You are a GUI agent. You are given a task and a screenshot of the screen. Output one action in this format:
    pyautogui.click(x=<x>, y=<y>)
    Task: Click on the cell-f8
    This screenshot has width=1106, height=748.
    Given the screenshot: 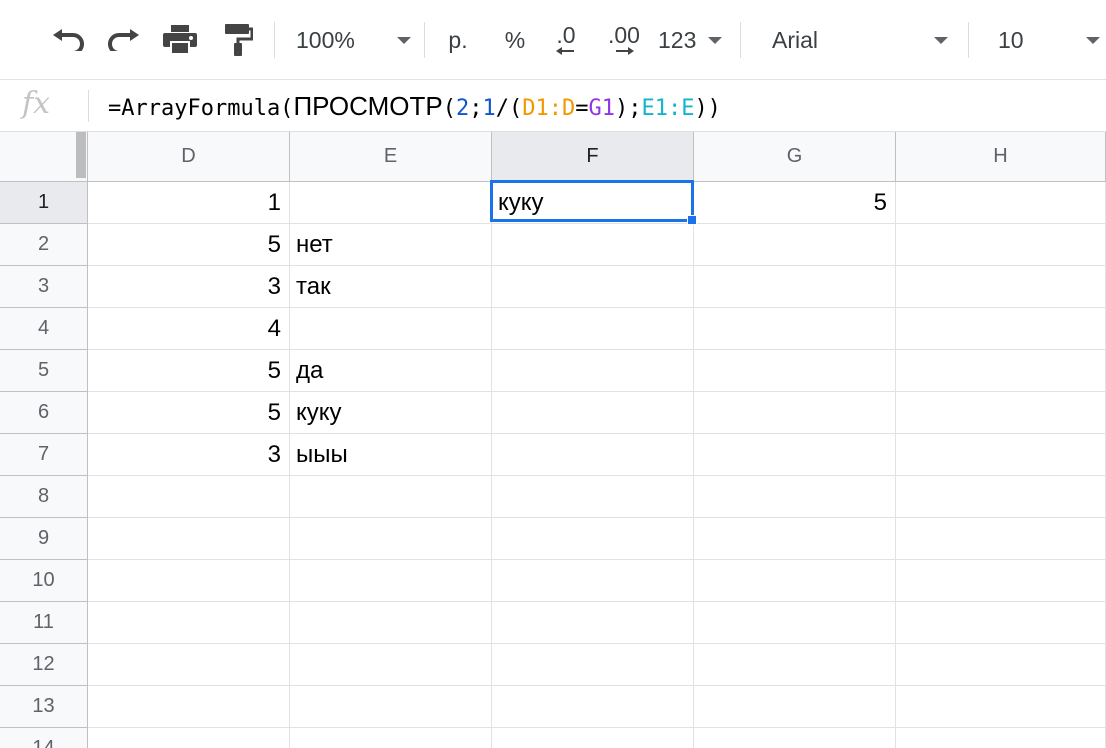 What is the action you would take?
    pyautogui.click(x=593, y=497)
    